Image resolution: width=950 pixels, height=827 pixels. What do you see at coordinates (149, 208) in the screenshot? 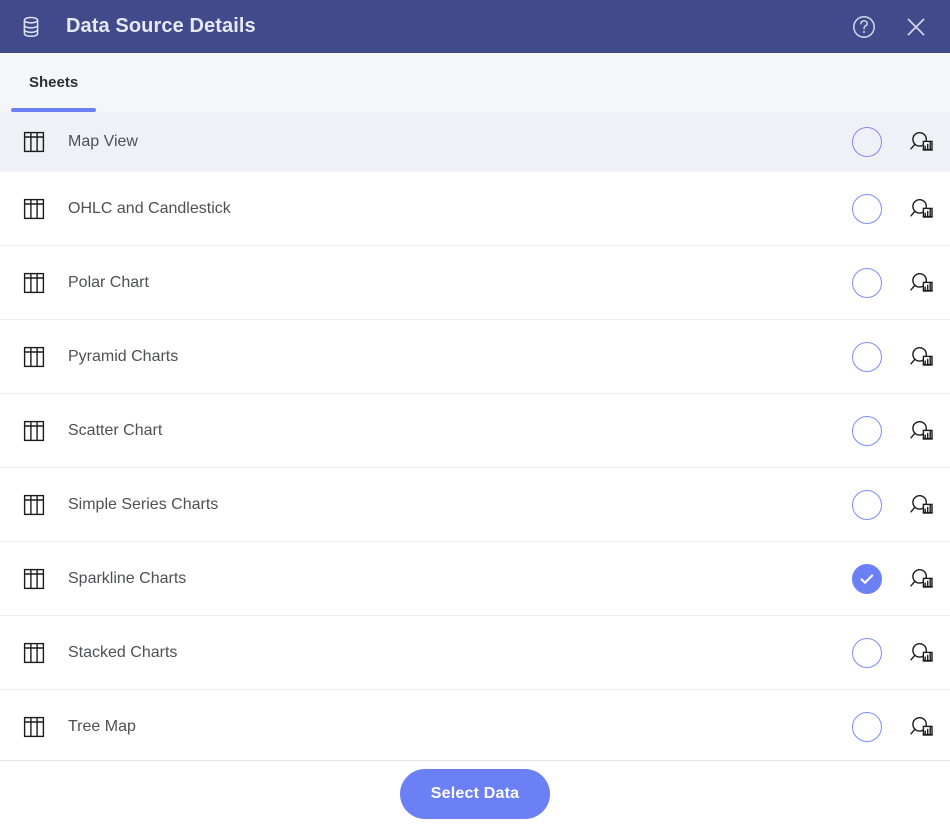
I see `sheet-list-item-label: OHLC and Candlestick` at bounding box center [149, 208].